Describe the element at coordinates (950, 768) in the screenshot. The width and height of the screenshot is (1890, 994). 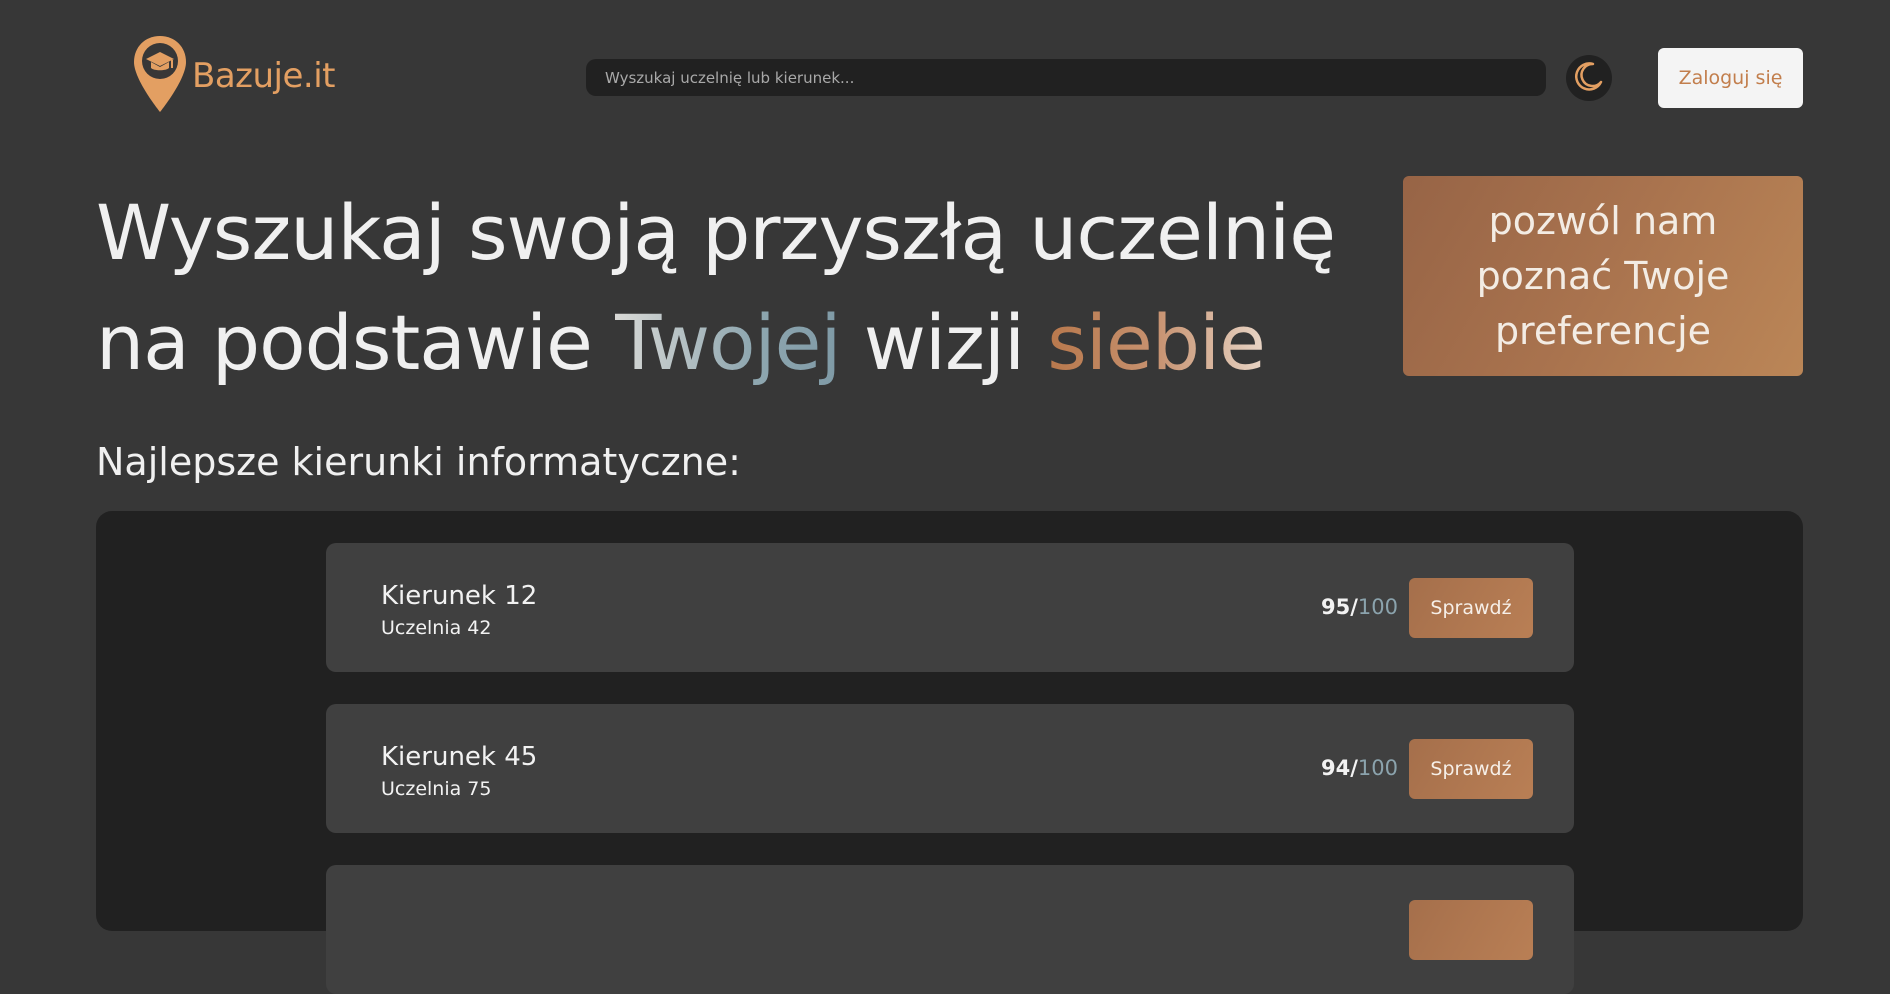
I see `course-card: Kierunek 45 Uczelnia 75 94/100 Sprawdź` at that location.